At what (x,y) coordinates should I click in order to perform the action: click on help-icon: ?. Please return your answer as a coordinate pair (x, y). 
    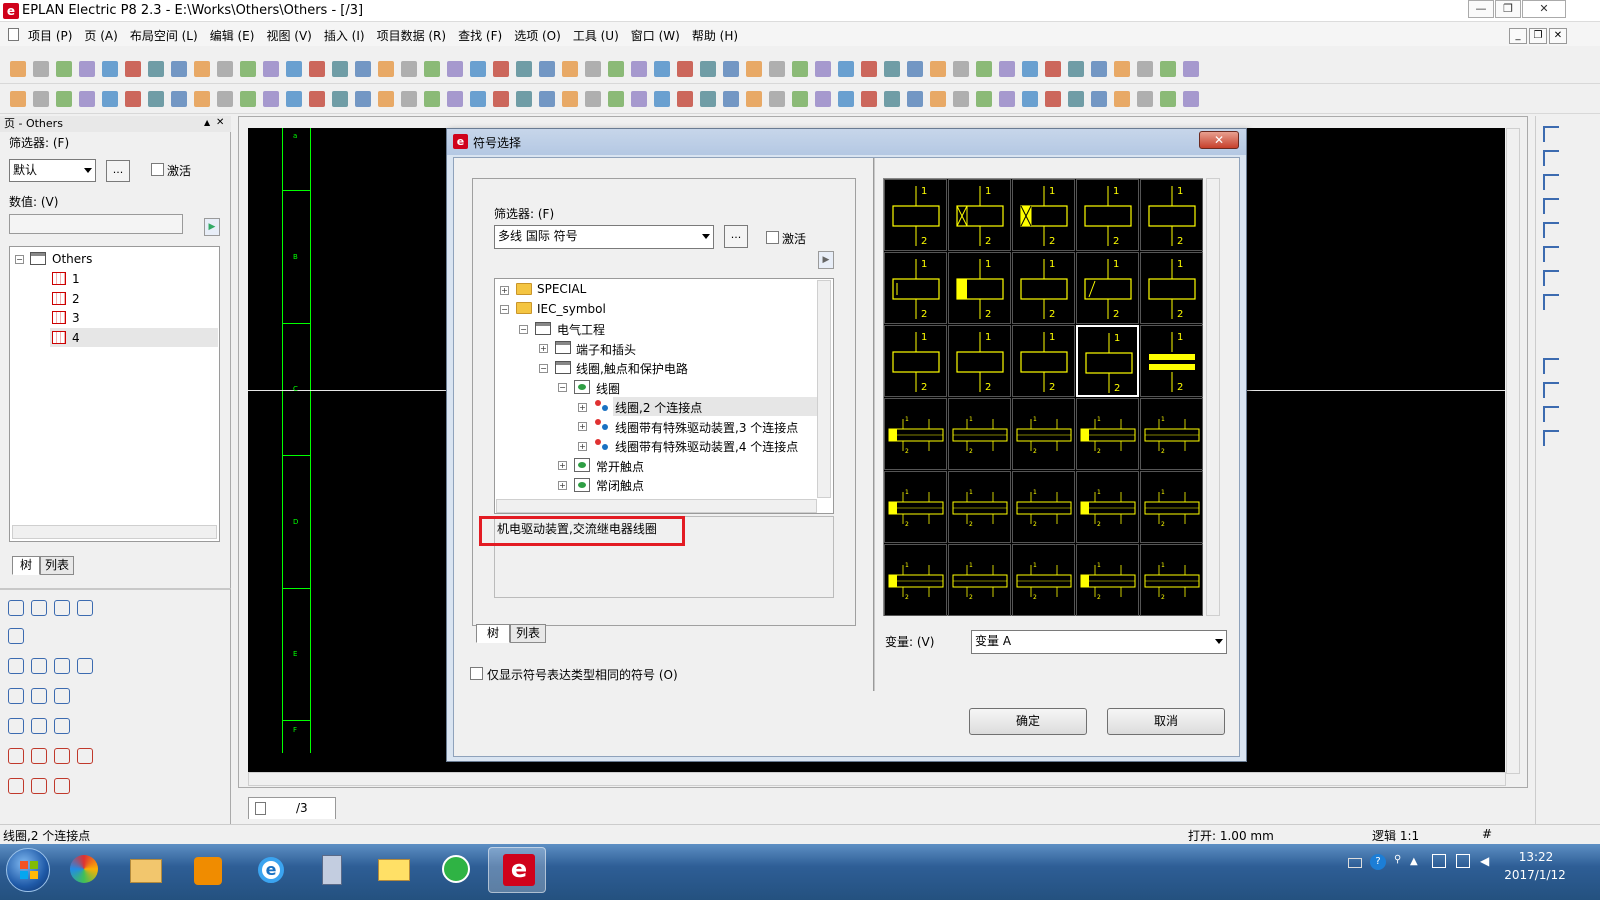
    Looking at the image, I should click on (1378, 862).